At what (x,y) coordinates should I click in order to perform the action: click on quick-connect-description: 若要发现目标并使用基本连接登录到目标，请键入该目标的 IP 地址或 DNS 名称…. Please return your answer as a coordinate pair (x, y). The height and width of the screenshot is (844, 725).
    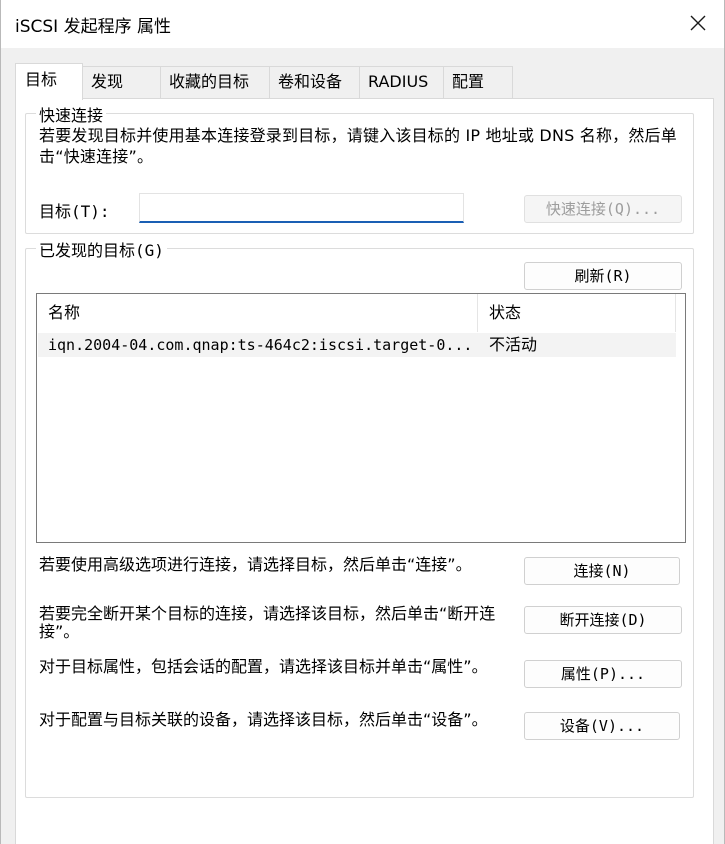
    Looking at the image, I should click on (358, 146).